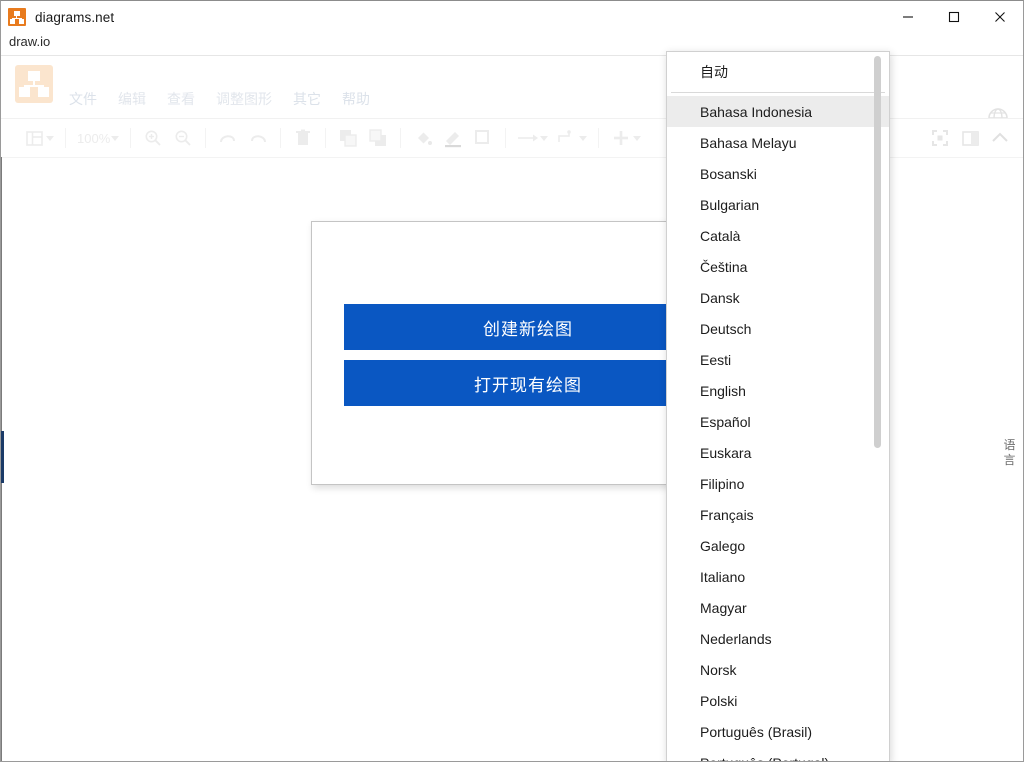  Describe the element at coordinates (778, 71) in the screenshot. I see `language-option-auto: 自动` at that location.